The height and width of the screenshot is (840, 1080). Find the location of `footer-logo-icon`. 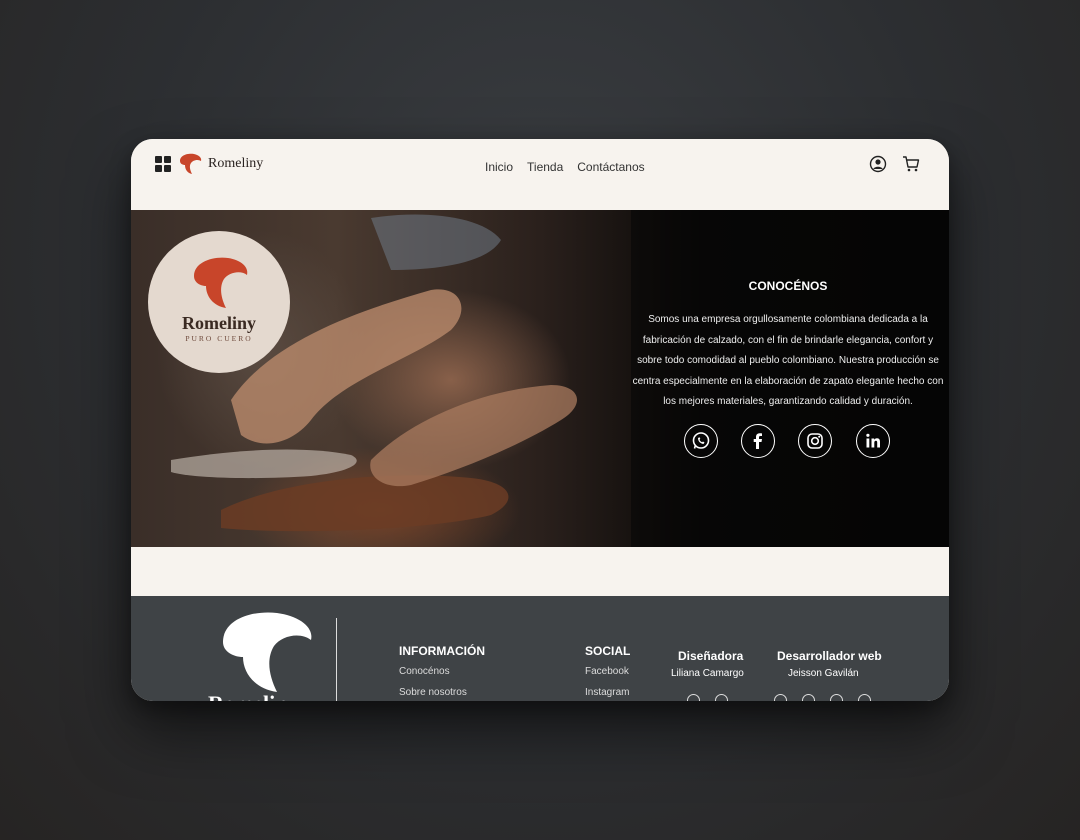

footer-logo-icon is located at coordinates (267, 652).